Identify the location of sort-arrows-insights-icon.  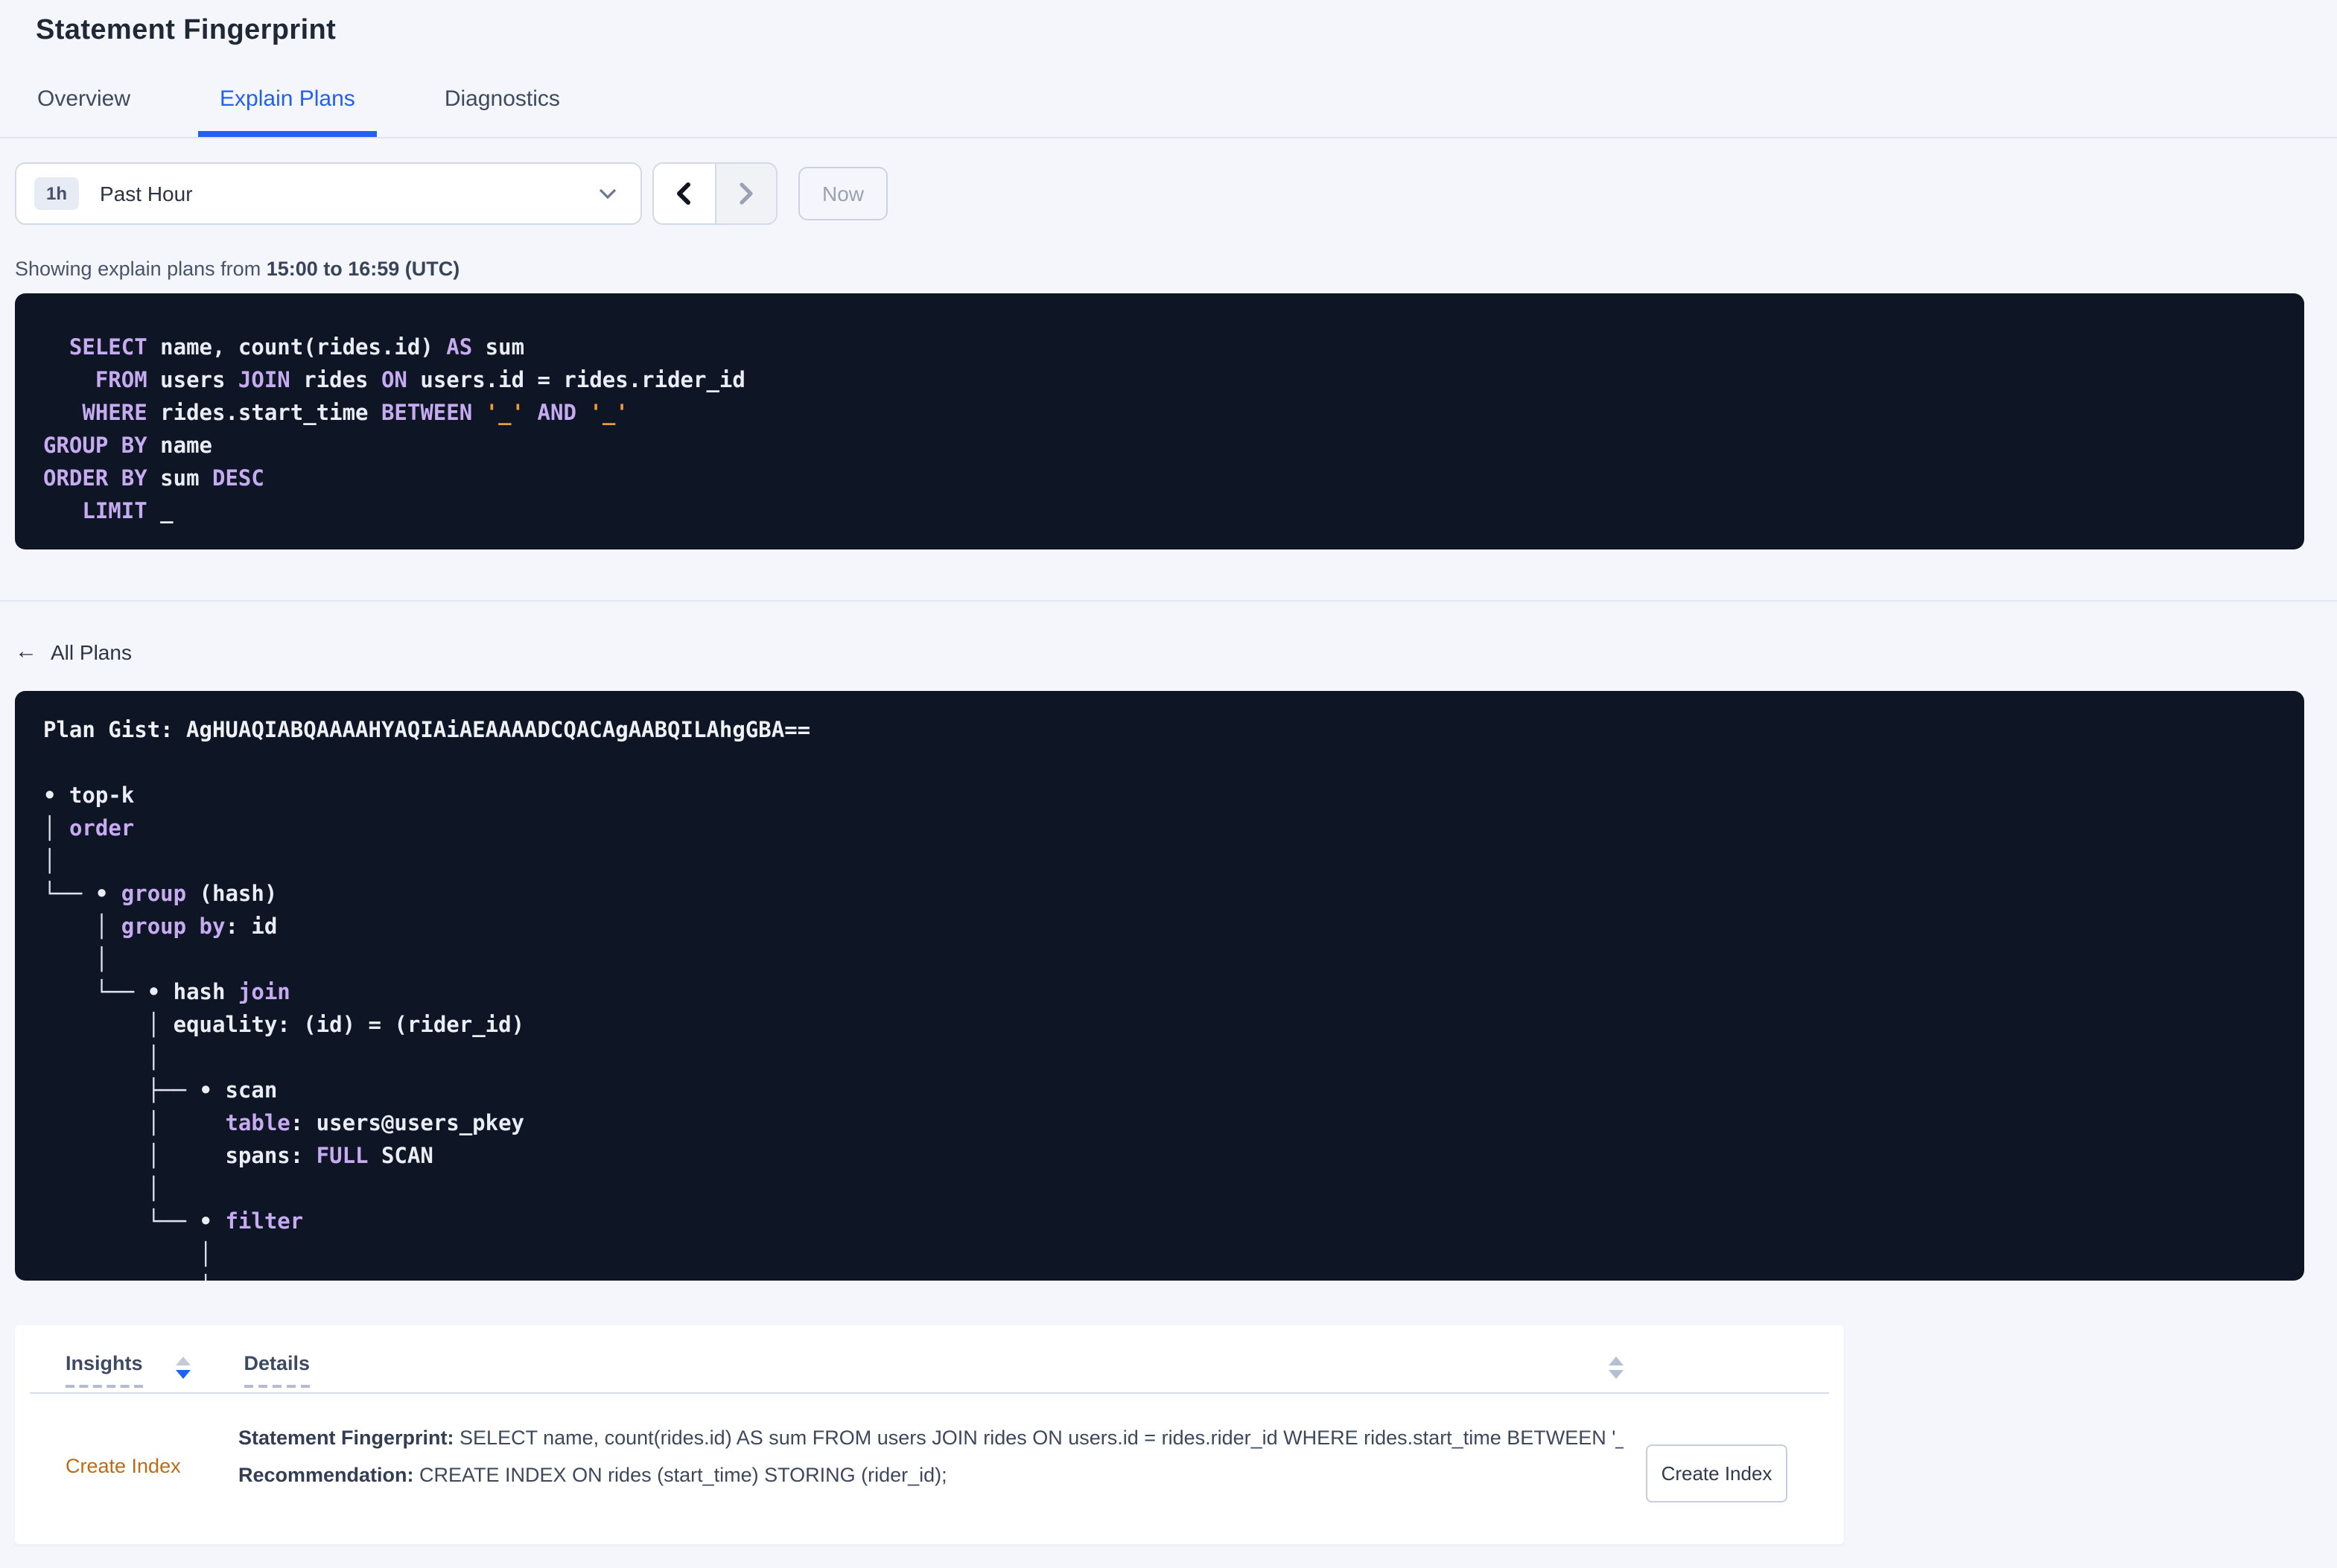
(183, 1368).